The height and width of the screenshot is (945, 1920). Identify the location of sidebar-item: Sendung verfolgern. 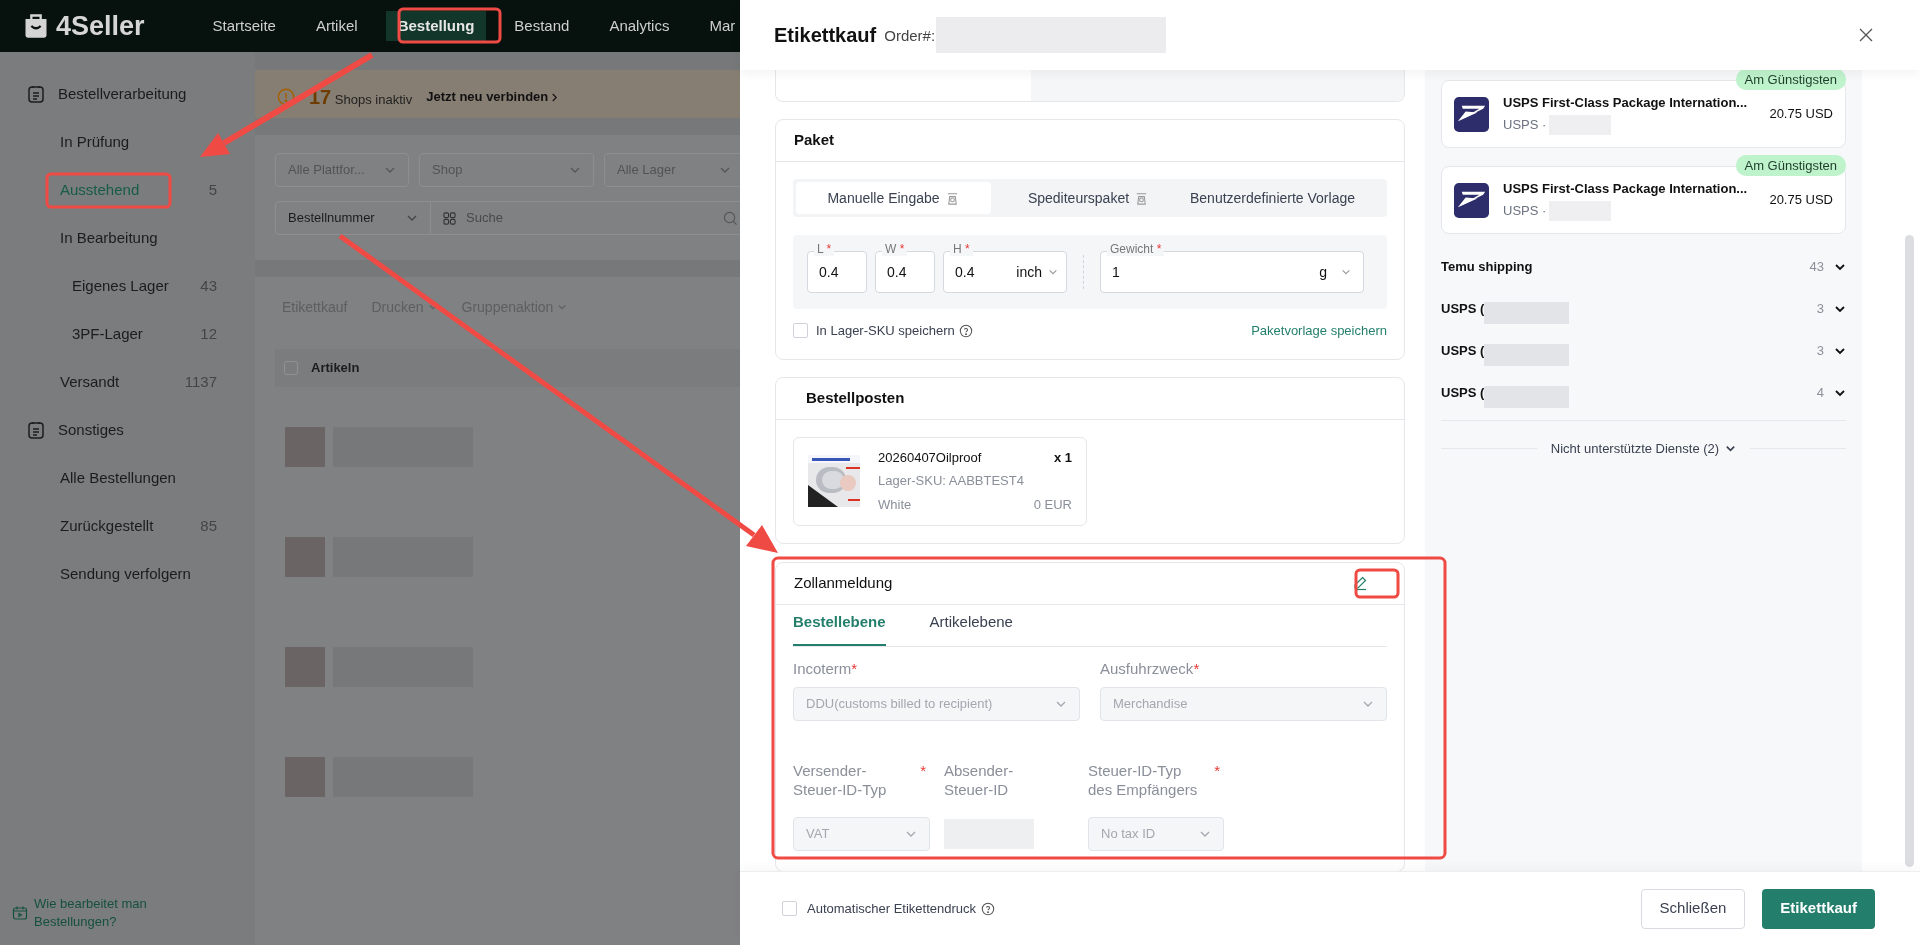
(127, 574).